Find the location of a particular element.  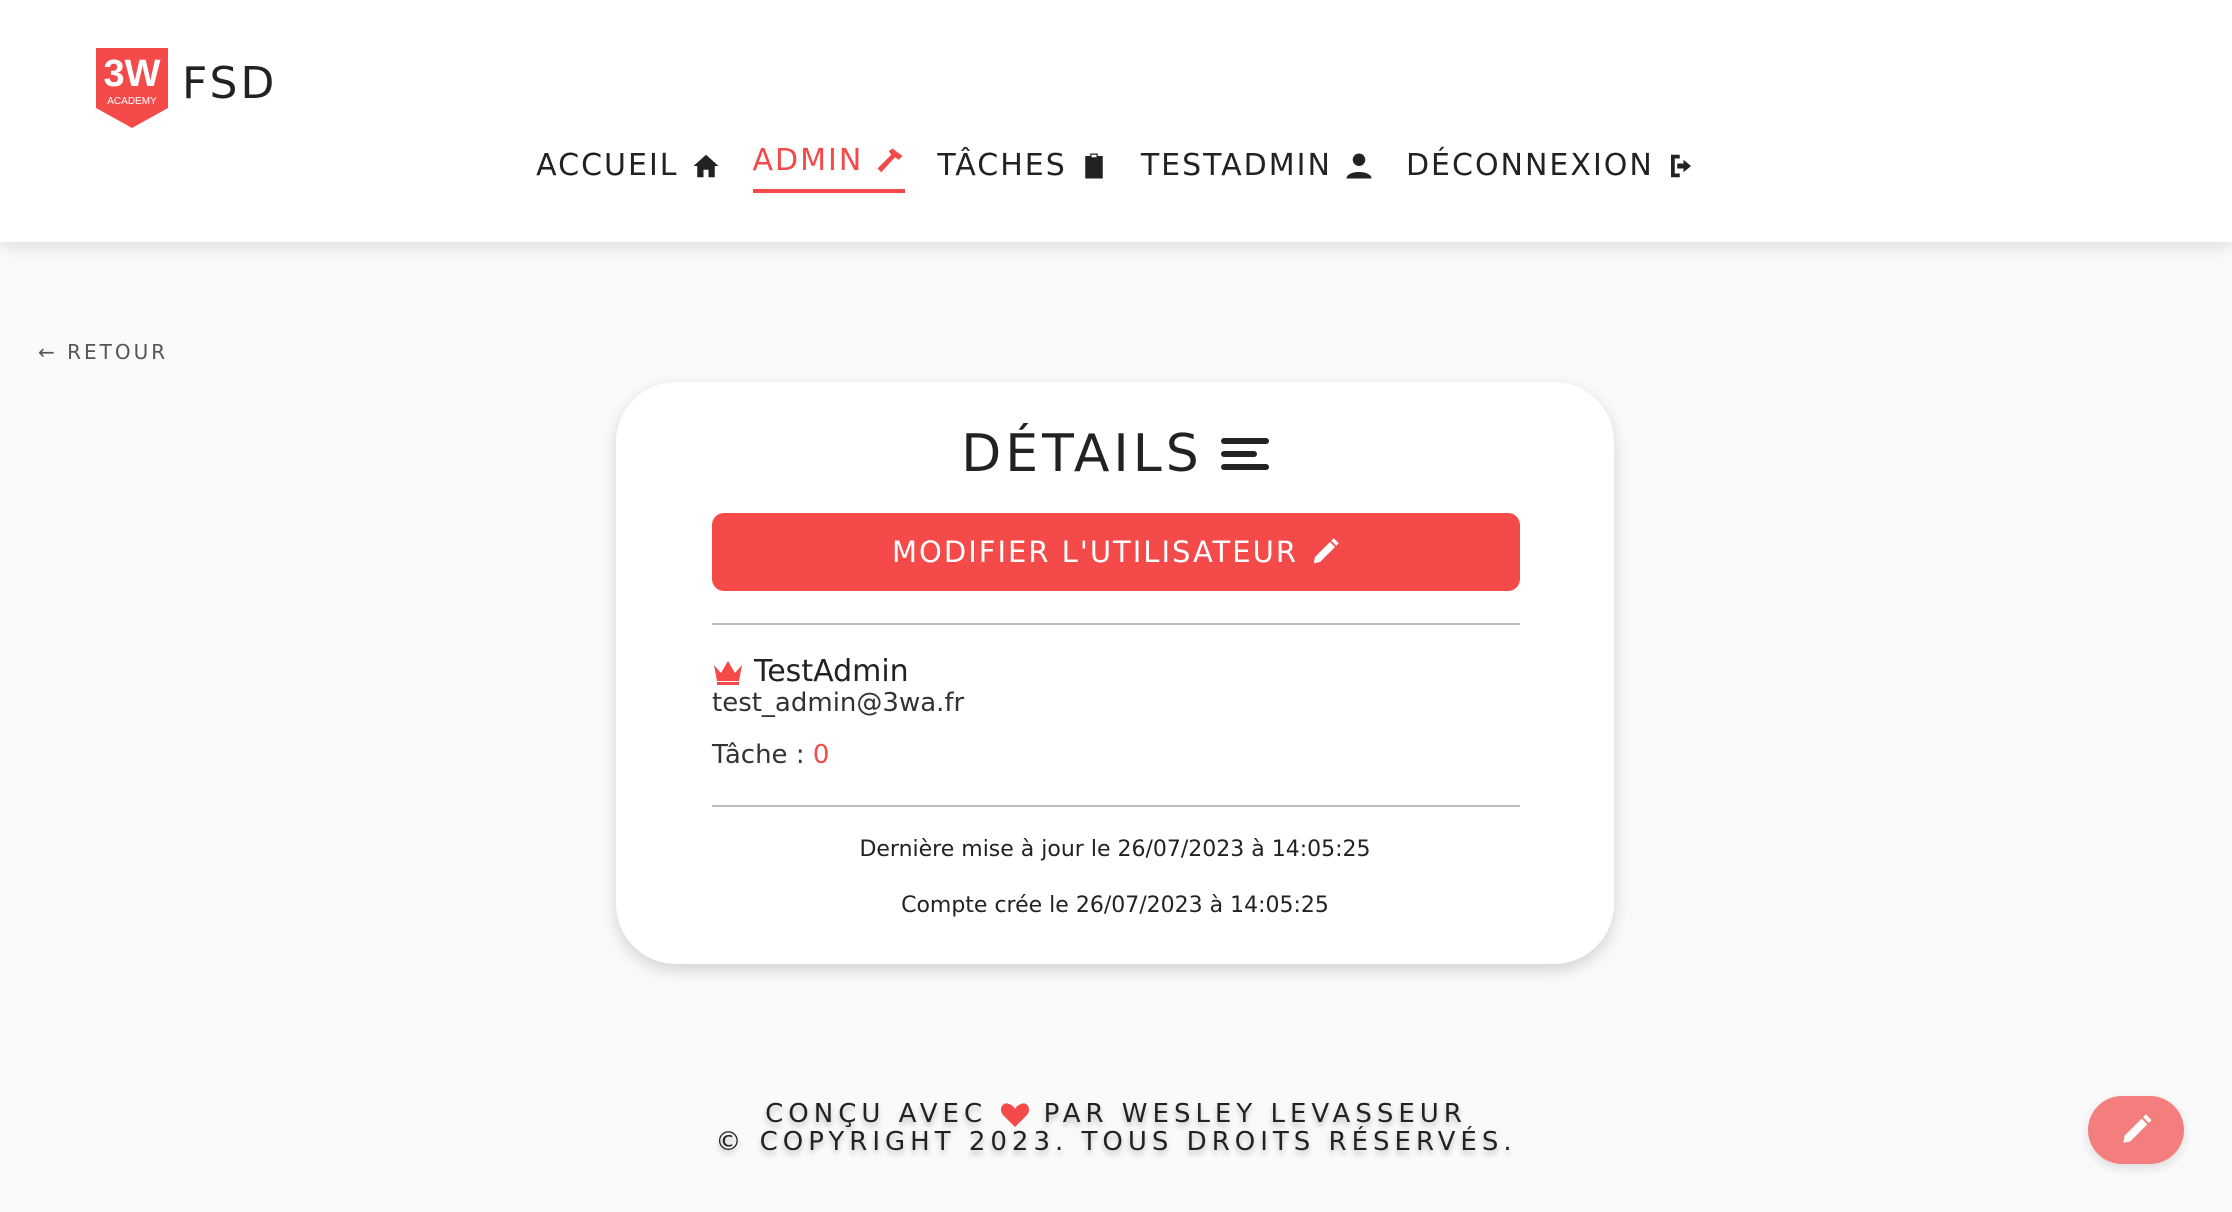

user-name: TestAdmin is located at coordinates (810, 671).